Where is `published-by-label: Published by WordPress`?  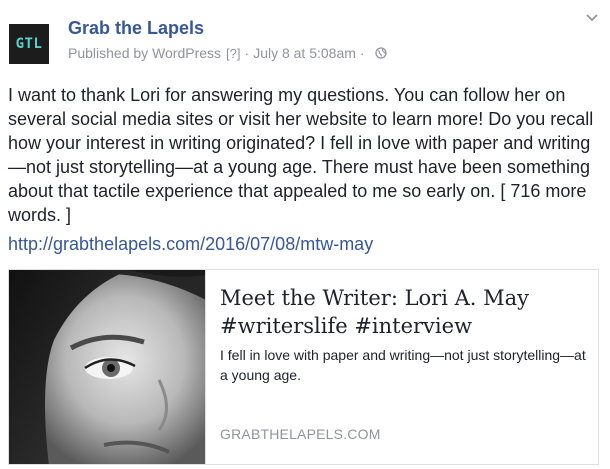 published-by-label: Published by WordPress is located at coordinates (145, 53).